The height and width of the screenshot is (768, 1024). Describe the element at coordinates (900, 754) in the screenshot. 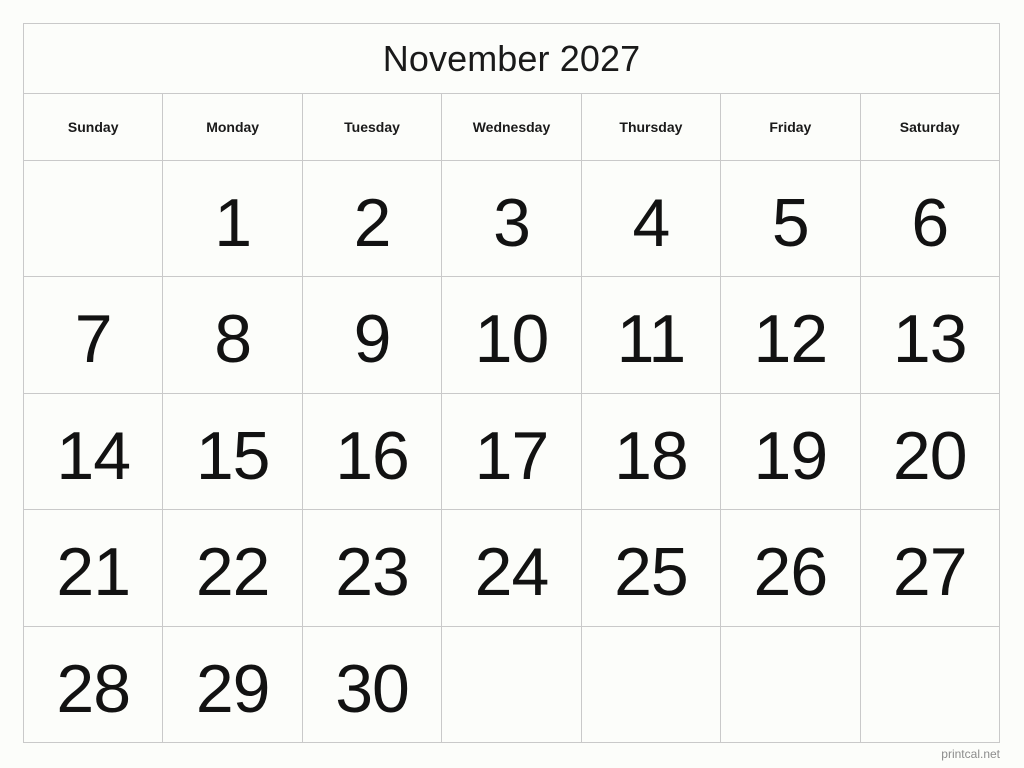

I see `calendar-footer: printcal.net` at that location.